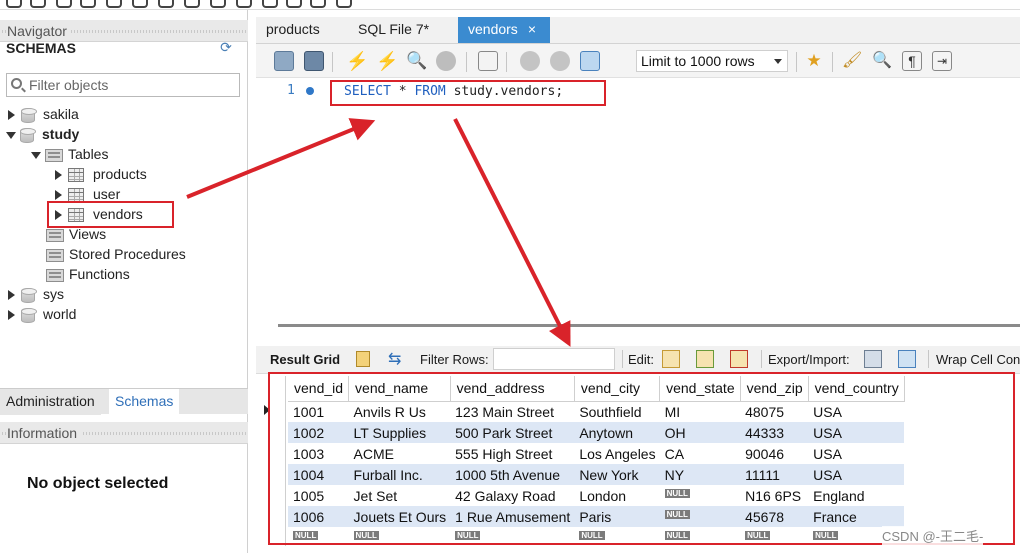  Describe the element at coordinates (504, 30) in the screenshot. I see `tab-vendors: vendors ×` at that location.